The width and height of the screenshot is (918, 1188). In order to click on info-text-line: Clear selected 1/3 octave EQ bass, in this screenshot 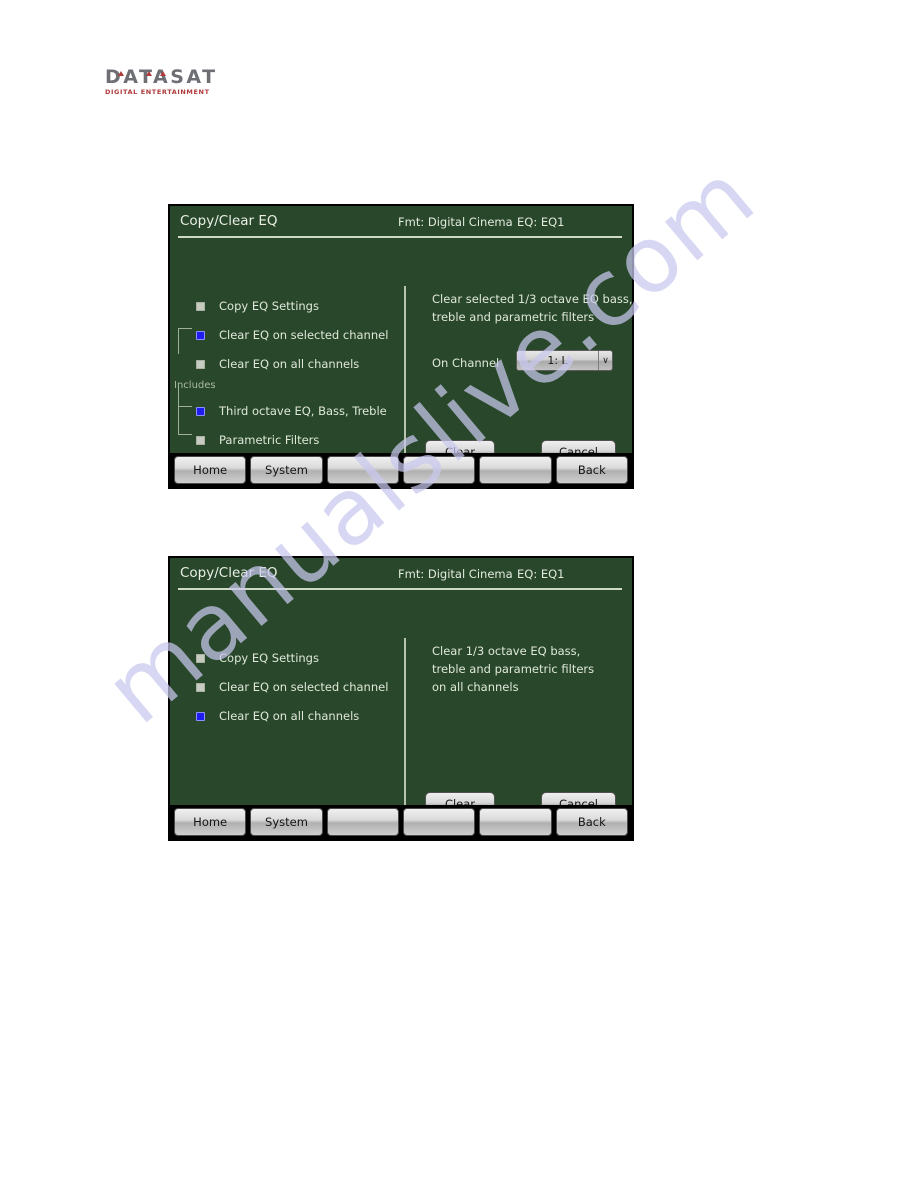, I will do `click(532, 299)`.